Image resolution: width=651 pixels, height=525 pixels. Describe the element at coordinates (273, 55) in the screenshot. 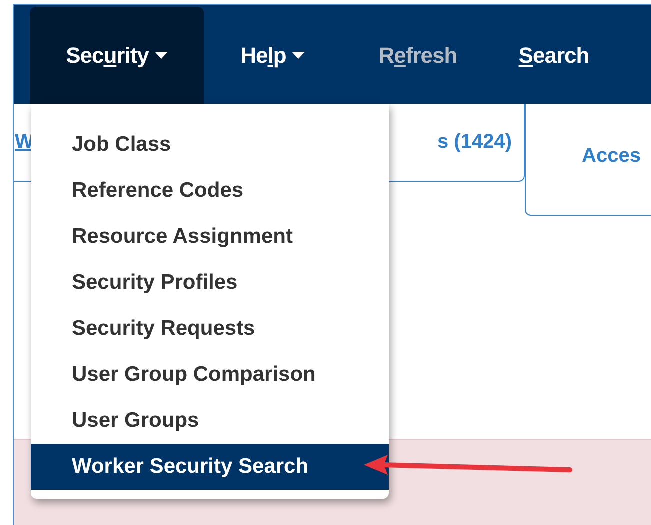

I see `menu-item: Help` at that location.